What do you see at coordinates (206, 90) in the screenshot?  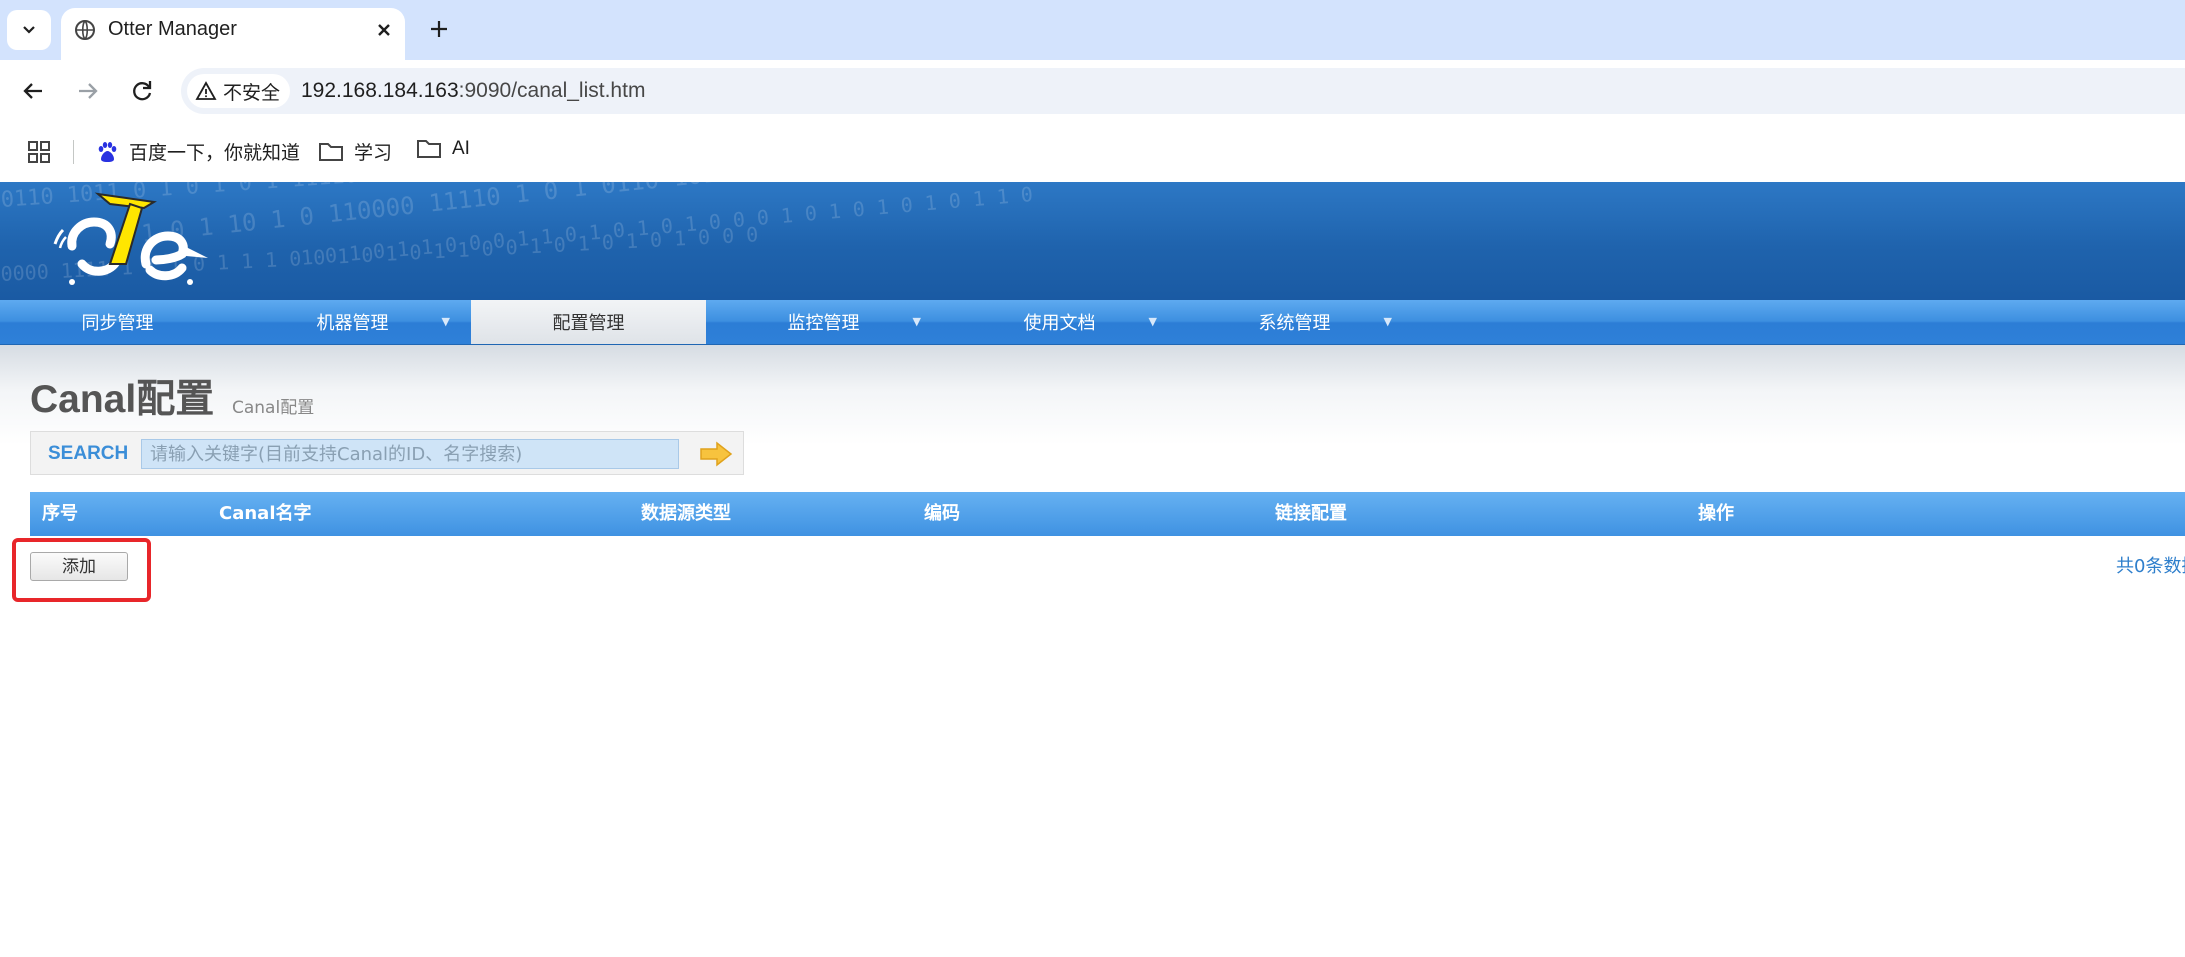 I see `warning-triangle-icon` at bounding box center [206, 90].